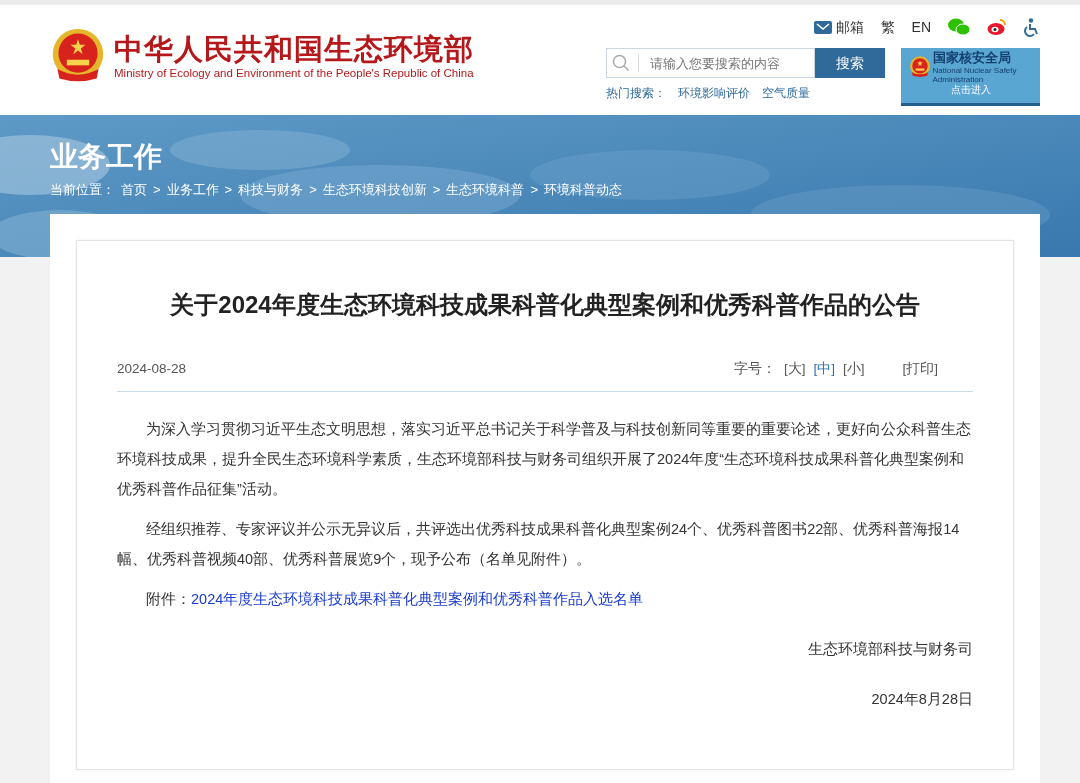 The image size is (1080, 783). I want to click on article-paragraph: 为深入学习贯彻习近平生态文明思想，落实习近平总书记关于科学普及与科技创新同等重要的重要论述，更好向公众科普生态环境科技成果，提升全民生态环境科学素质，生态环境部科技与财务司组织开展了2024年度“生态环境科技成果科普化典型案例和优秀科普作品征集”活动。, so click(544, 460).